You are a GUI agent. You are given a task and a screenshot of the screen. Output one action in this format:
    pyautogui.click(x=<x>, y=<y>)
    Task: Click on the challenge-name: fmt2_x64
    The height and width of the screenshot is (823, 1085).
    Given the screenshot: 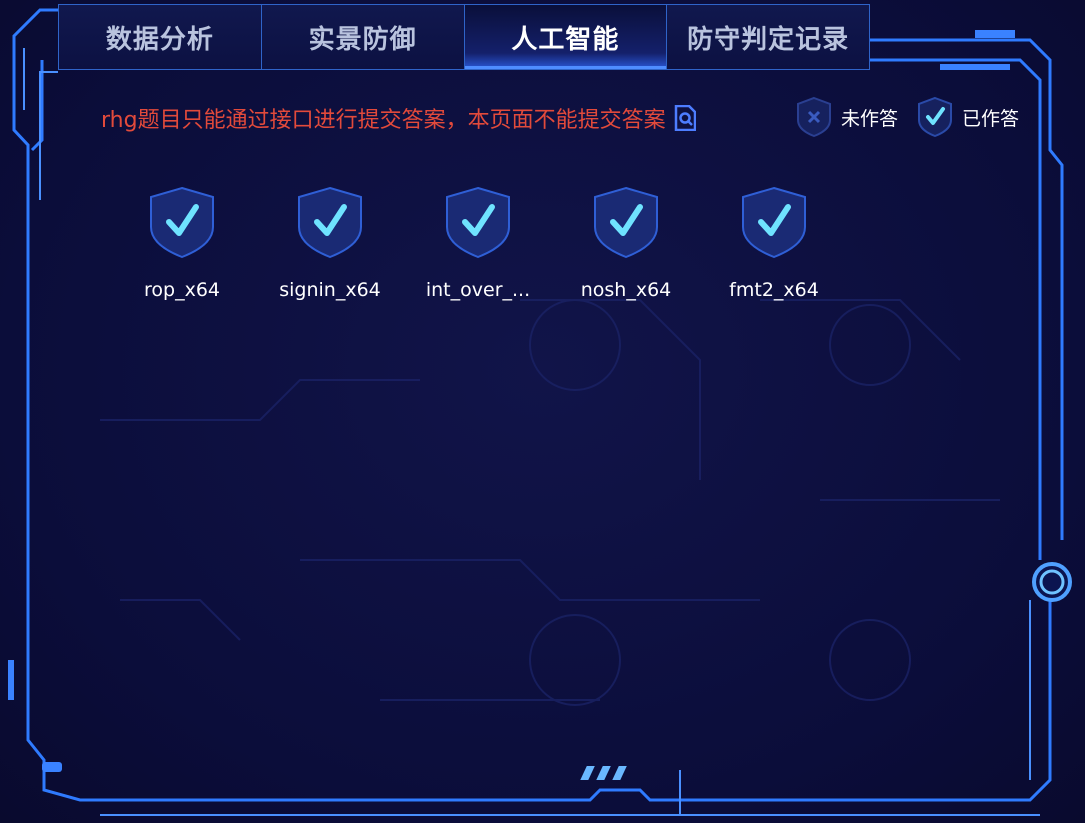 What is the action you would take?
    pyautogui.click(x=774, y=290)
    